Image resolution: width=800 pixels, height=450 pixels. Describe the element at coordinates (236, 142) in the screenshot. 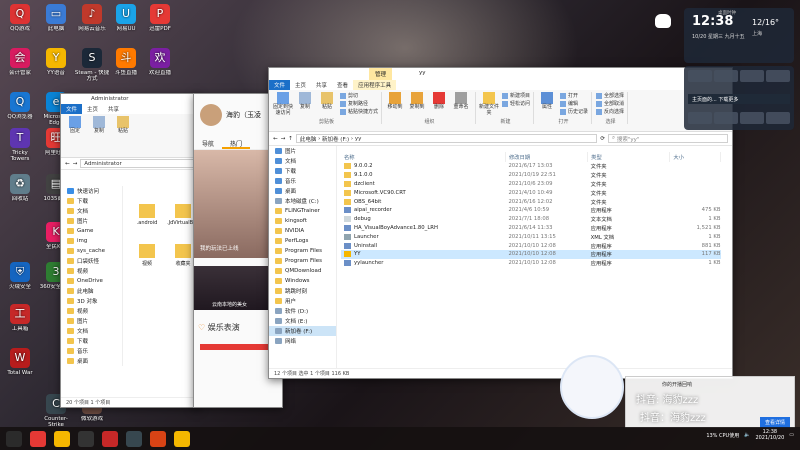

I see `tab-hot: 热门` at that location.